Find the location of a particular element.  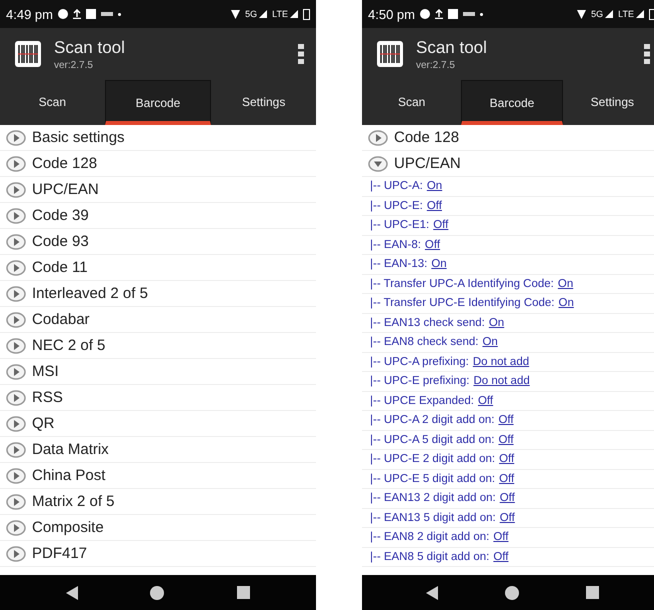

list-item: Composite is located at coordinates (158, 528).